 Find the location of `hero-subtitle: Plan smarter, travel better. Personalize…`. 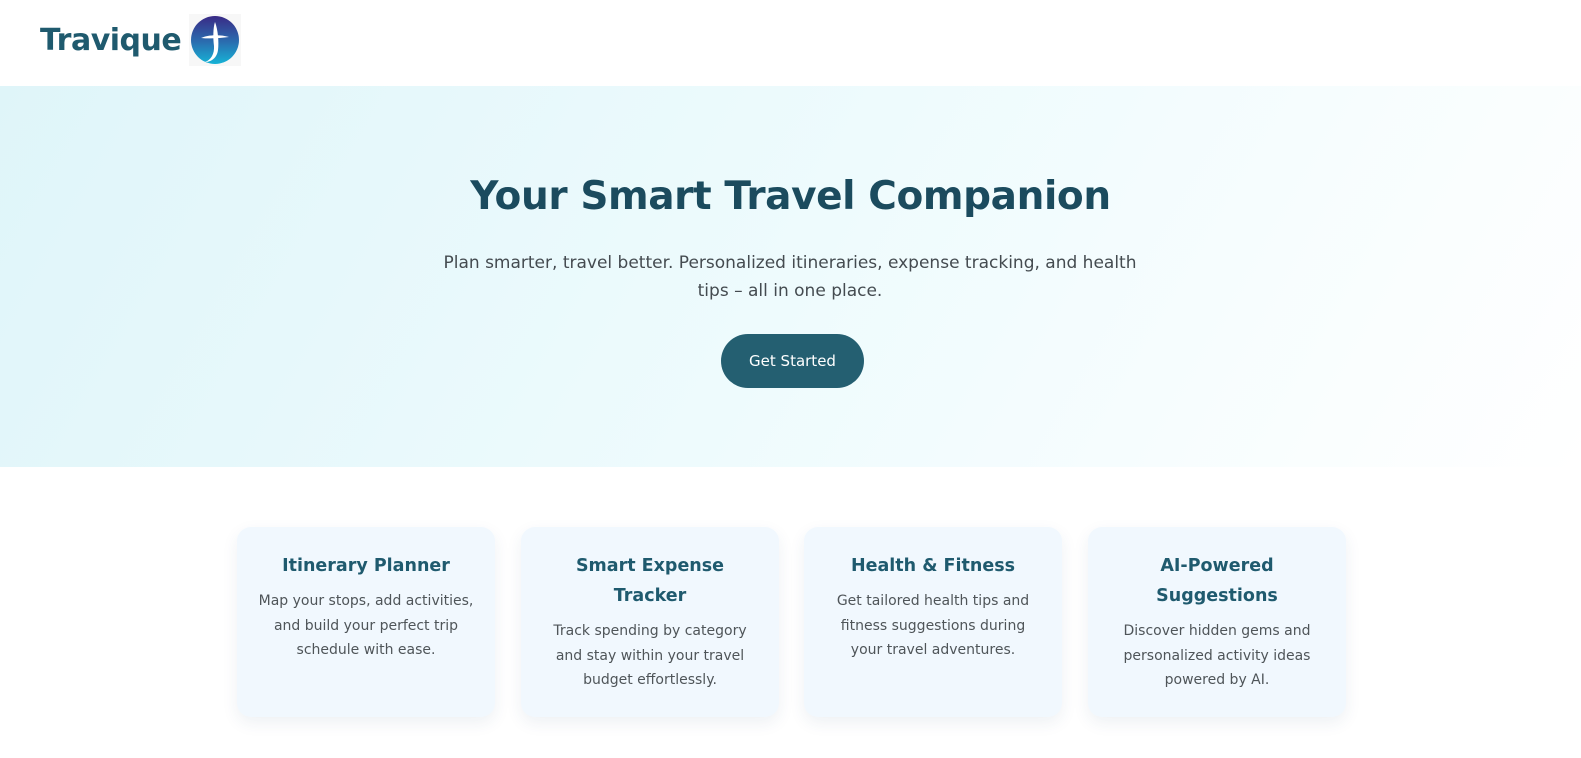

hero-subtitle: Plan smarter, travel better. Personalize… is located at coordinates (790, 277).